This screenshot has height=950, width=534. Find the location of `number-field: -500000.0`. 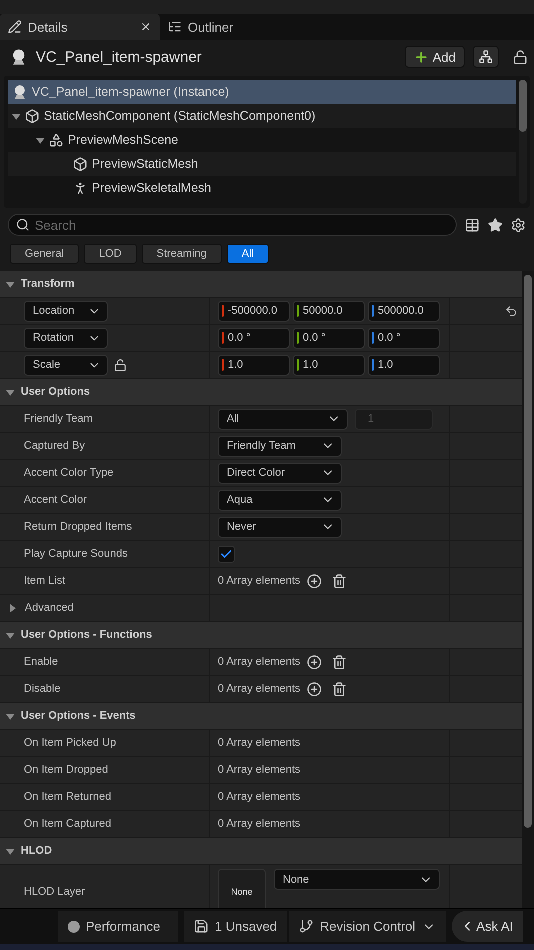

number-field: -500000.0 is located at coordinates (254, 311).